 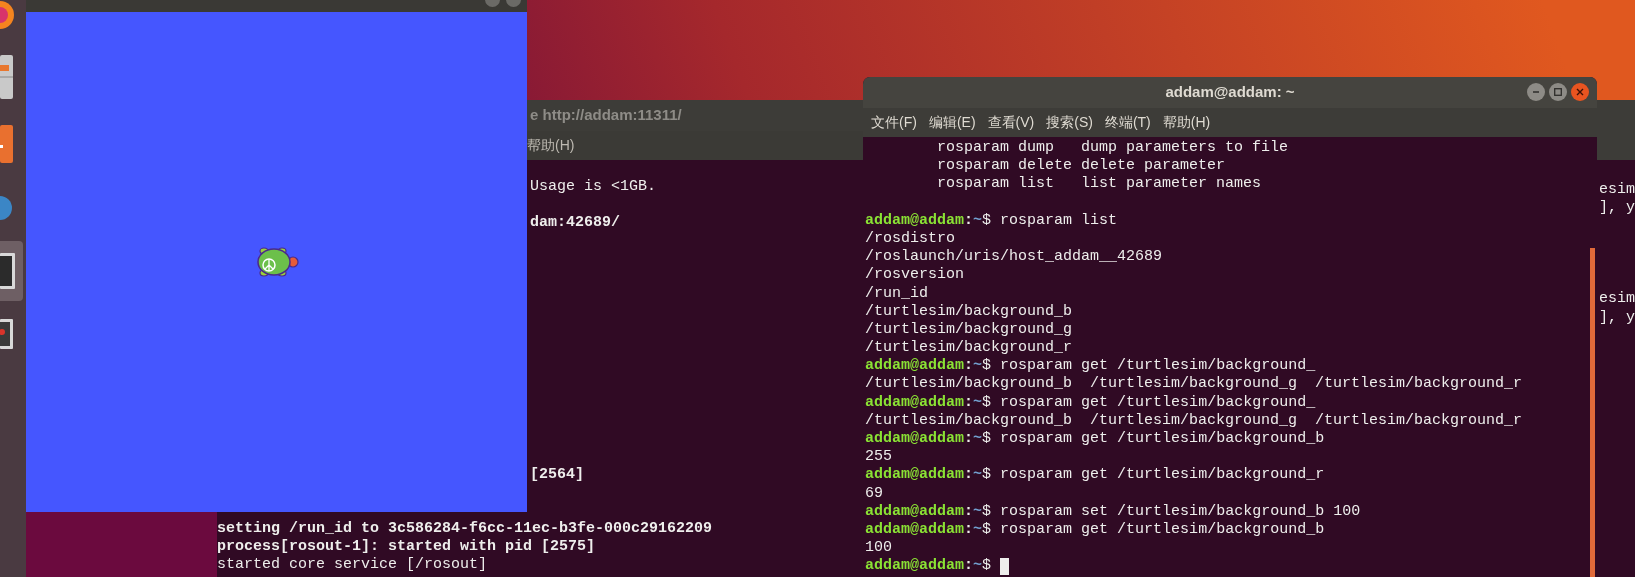 What do you see at coordinates (7, 15) in the screenshot?
I see `browser-icon` at bounding box center [7, 15].